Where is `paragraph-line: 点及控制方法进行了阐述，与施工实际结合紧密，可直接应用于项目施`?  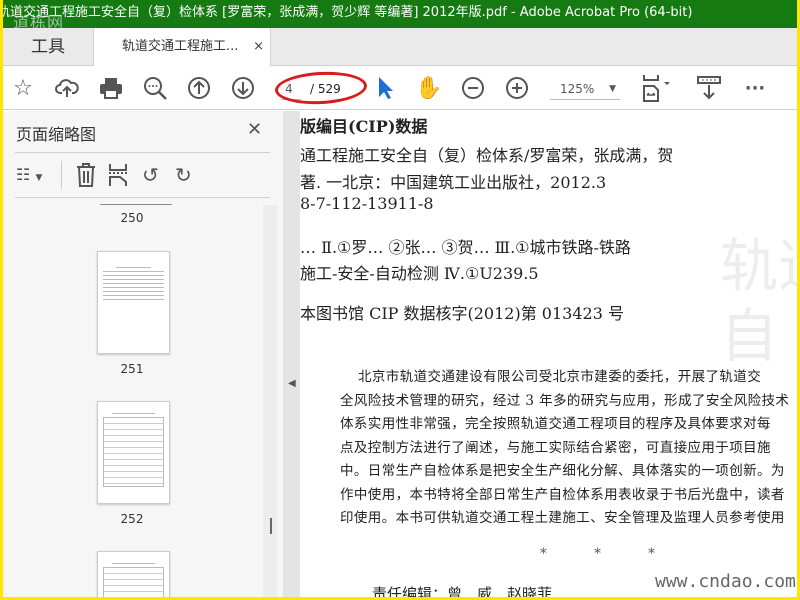
paragraph-line: 点及控制方法进行了阐述，与施工实际结合紧密，可直接应用于项目施 is located at coordinates (555, 448).